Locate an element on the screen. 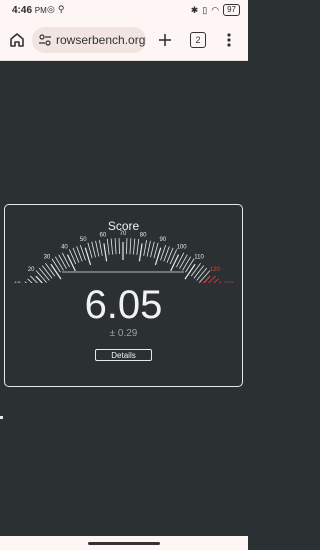 The height and width of the screenshot is (550, 320). scroll-edge-marker is located at coordinates (1, 417).